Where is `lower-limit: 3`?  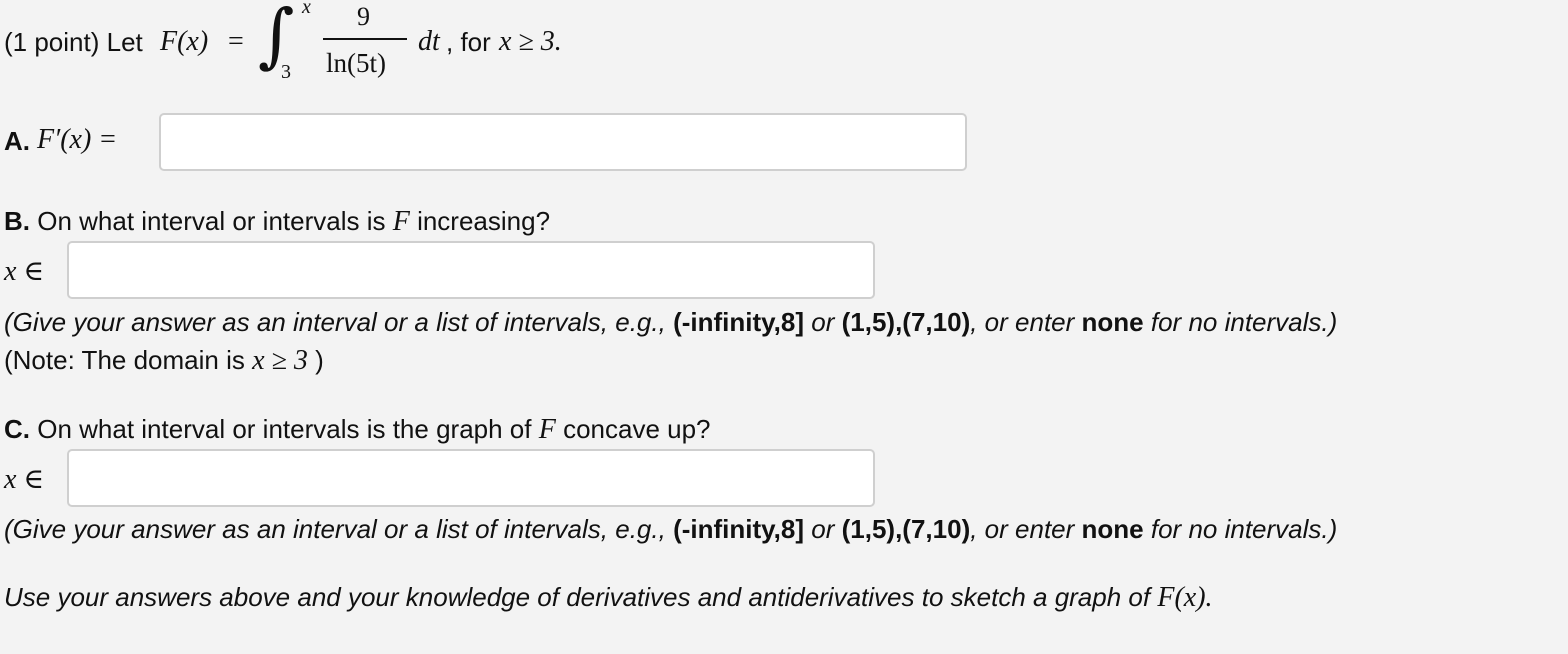 lower-limit: 3 is located at coordinates (286, 72).